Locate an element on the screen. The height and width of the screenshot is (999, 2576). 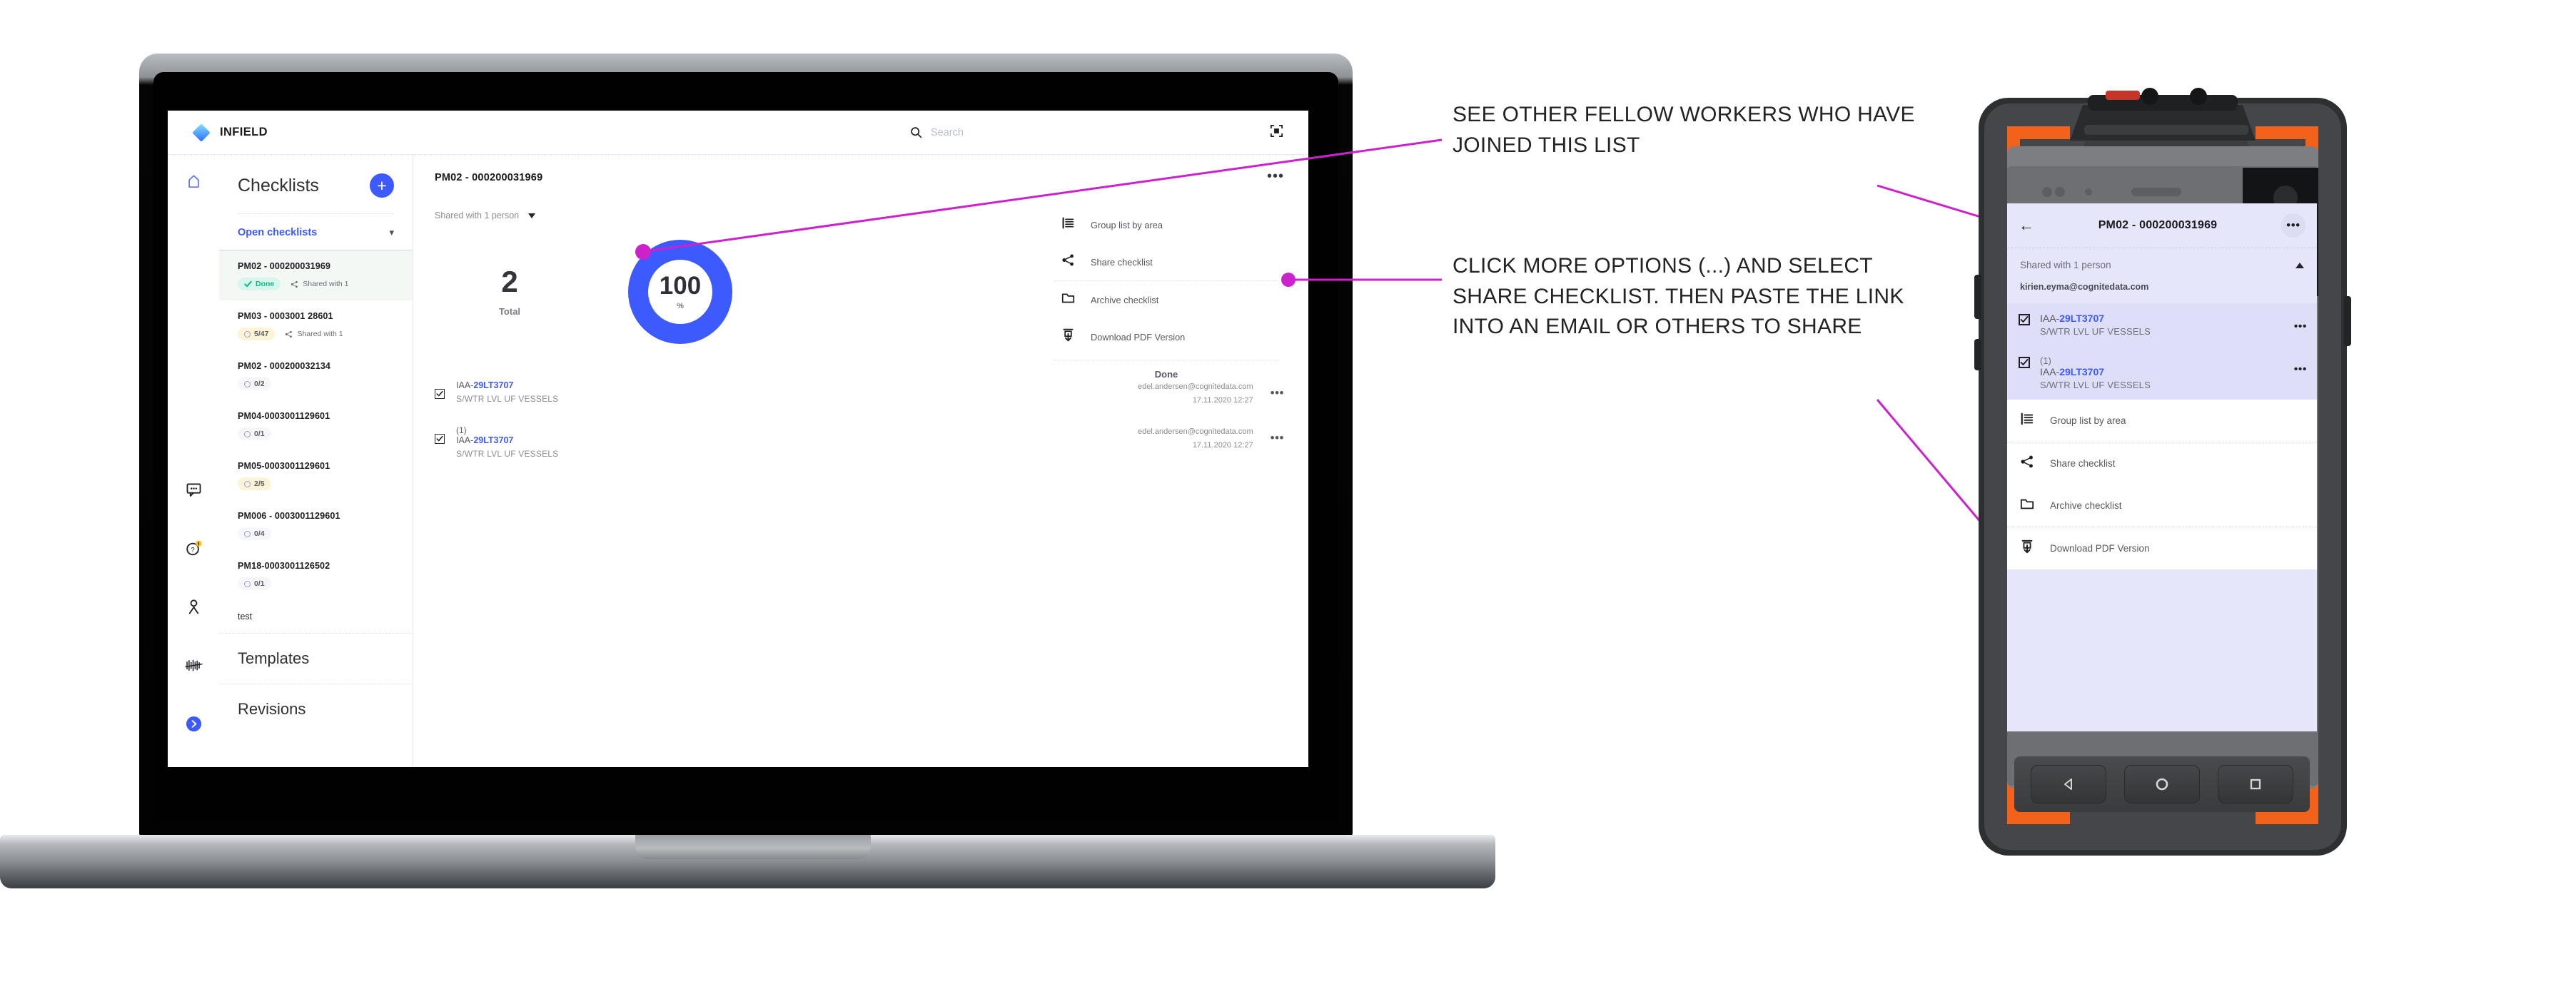
phone-row-subtitle: S/WTR LVL UF VESSELS is located at coordinates (2095, 331).